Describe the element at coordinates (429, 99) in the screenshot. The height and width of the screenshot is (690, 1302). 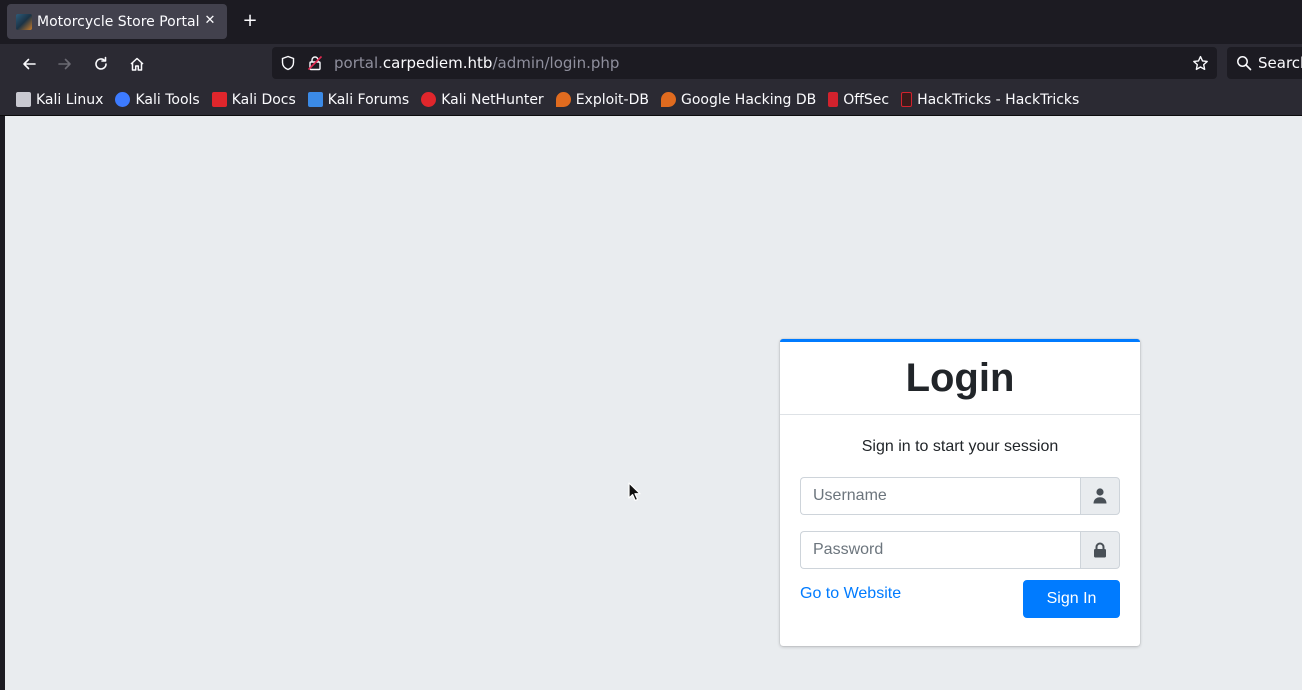
I see `nethunter-icon` at that location.